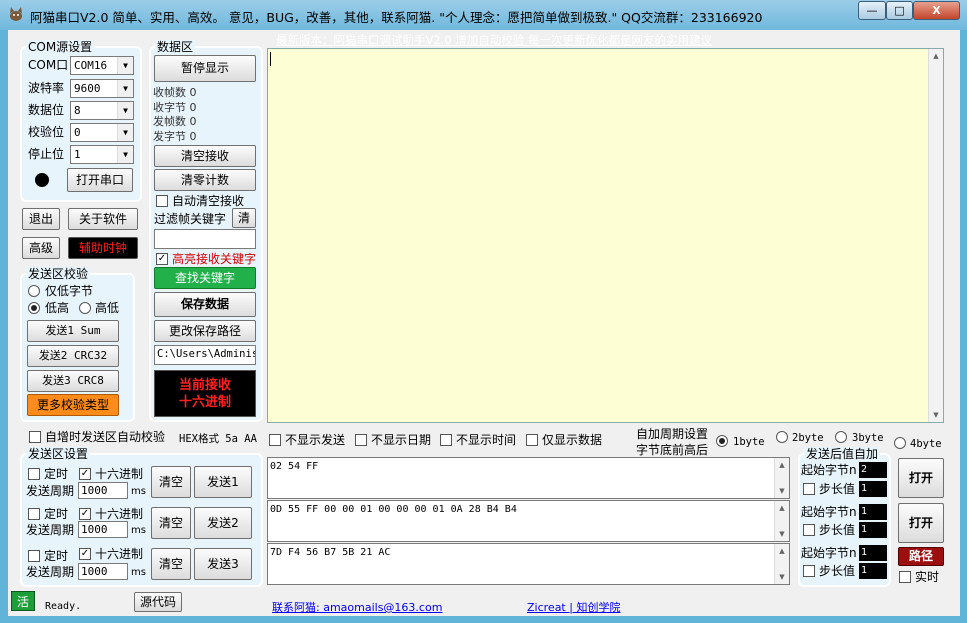 The height and width of the screenshot is (623, 967). Describe the element at coordinates (85, 514) in the screenshot. I see `hex-send2-checkbox: ✓` at that location.